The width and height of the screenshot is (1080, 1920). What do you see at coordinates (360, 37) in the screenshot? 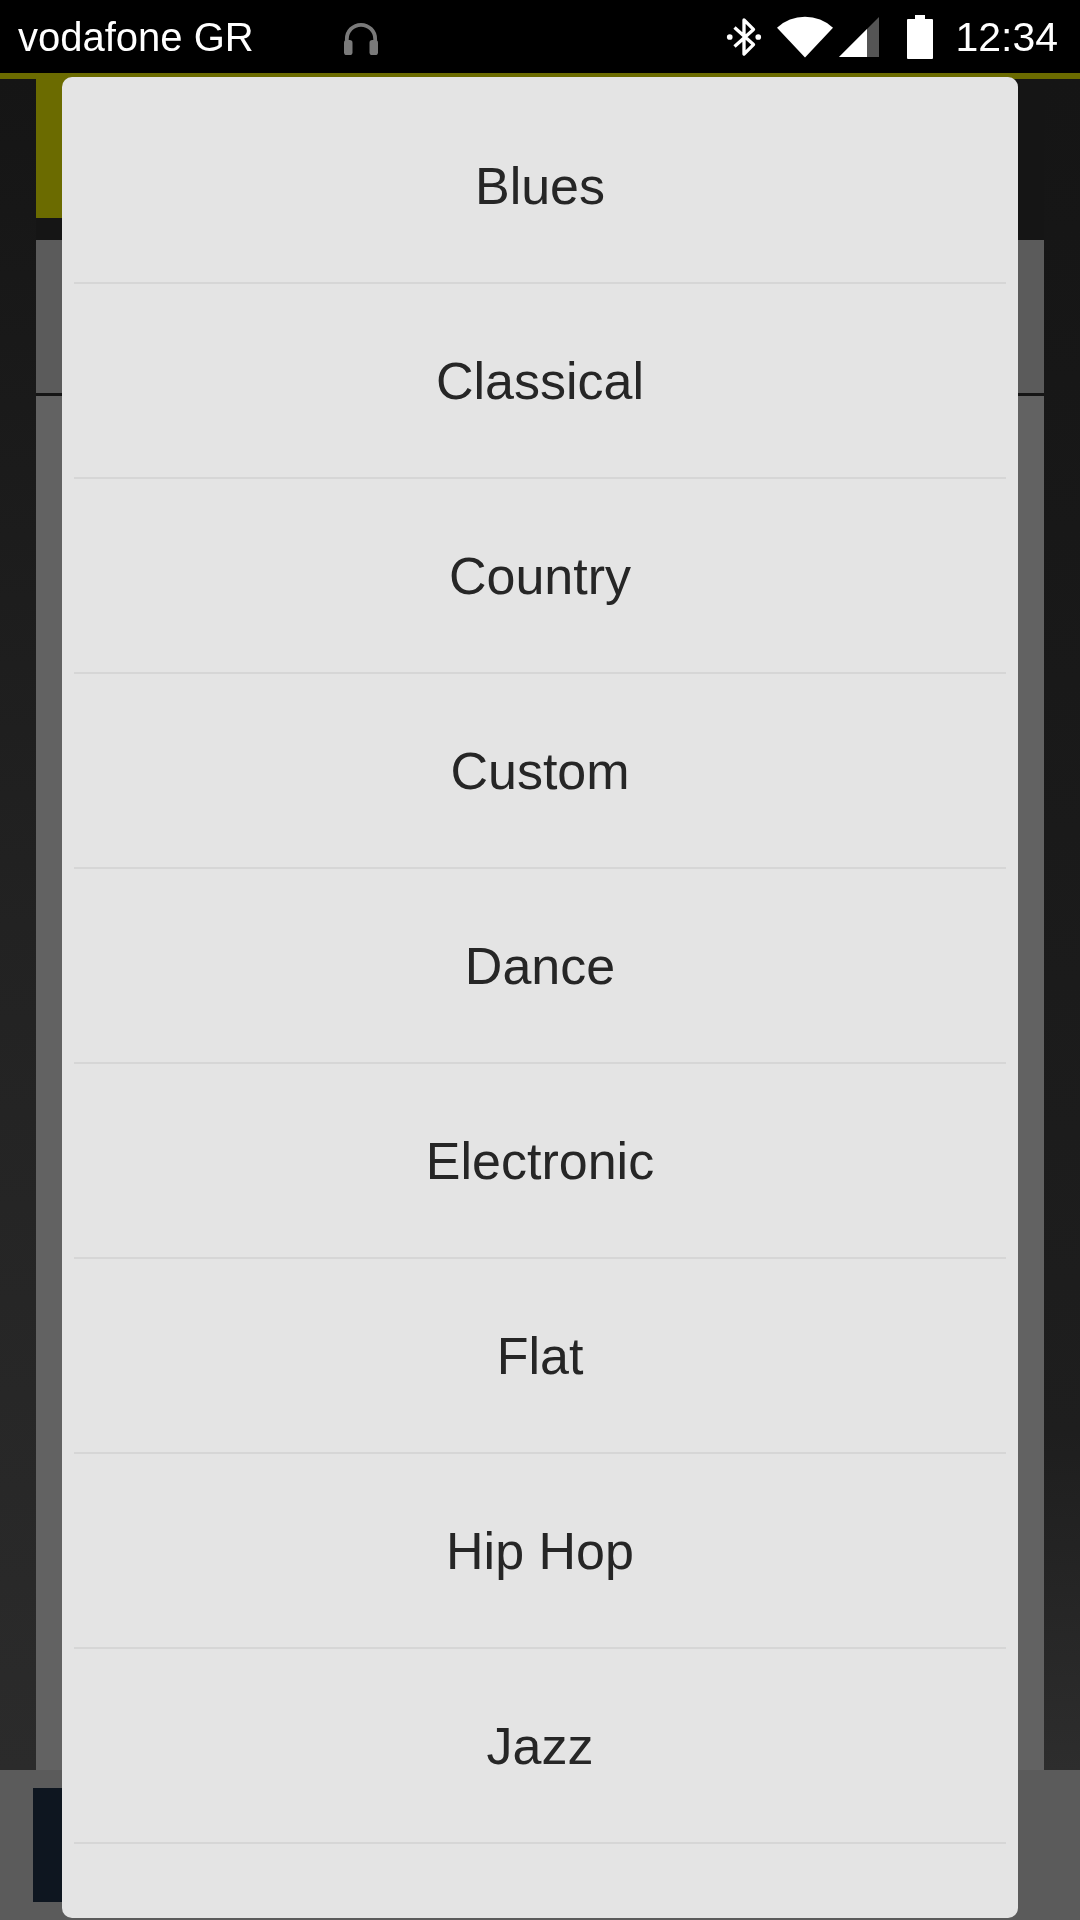
I see `headphones-icon` at bounding box center [360, 37].